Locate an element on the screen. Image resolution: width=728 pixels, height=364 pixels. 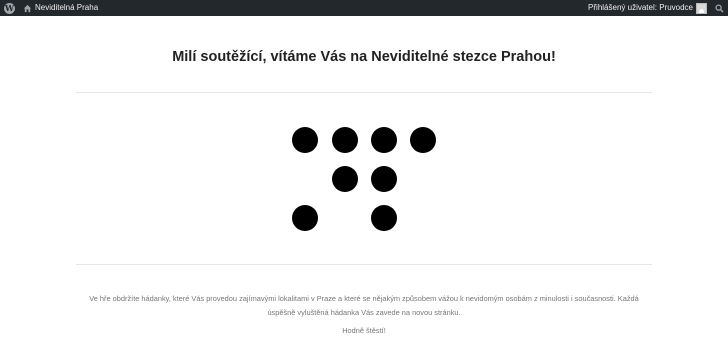
site-name-link: Neviditelná Praha is located at coordinates (60, 8).